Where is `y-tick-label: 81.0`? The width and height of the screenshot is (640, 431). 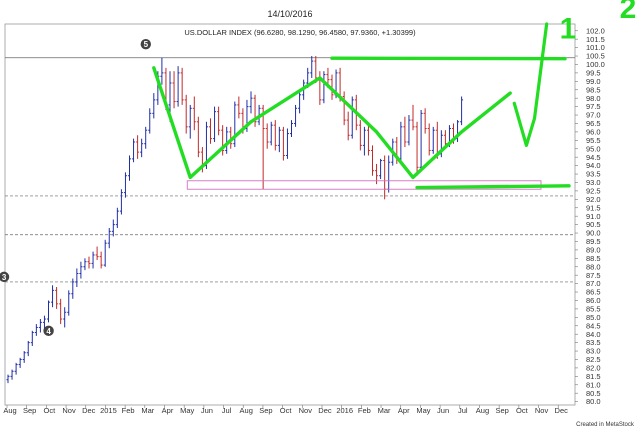
y-tick-label: 81.0 is located at coordinates (593, 384).